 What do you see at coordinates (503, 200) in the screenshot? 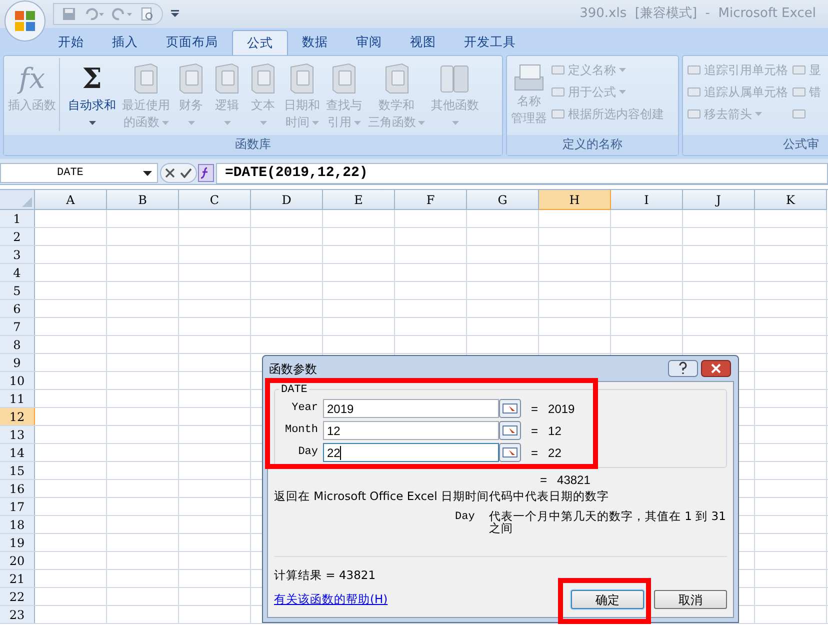
I see `column-header: G` at bounding box center [503, 200].